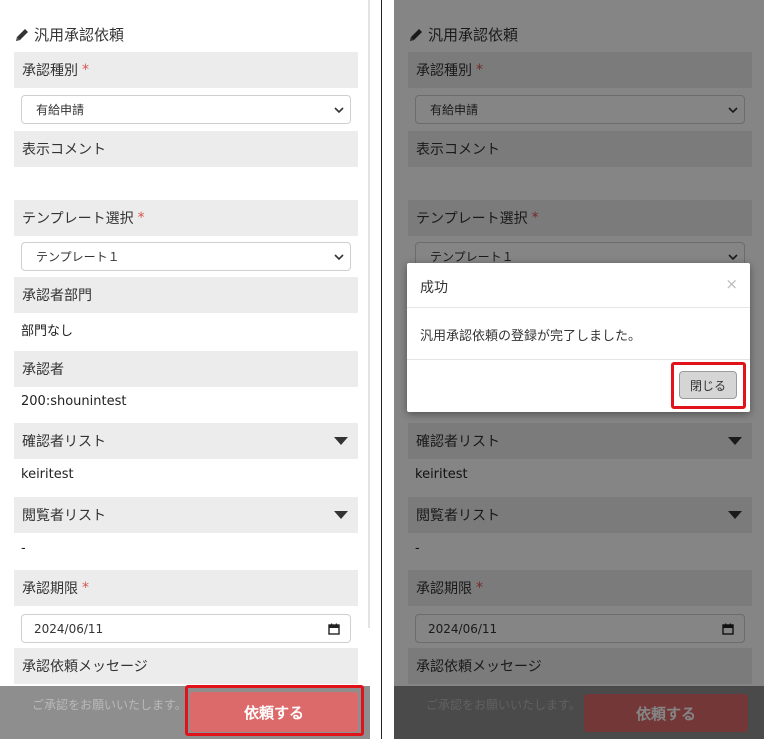 The image size is (764, 739). What do you see at coordinates (369, 314) in the screenshot?
I see `panel-edge` at bounding box center [369, 314].